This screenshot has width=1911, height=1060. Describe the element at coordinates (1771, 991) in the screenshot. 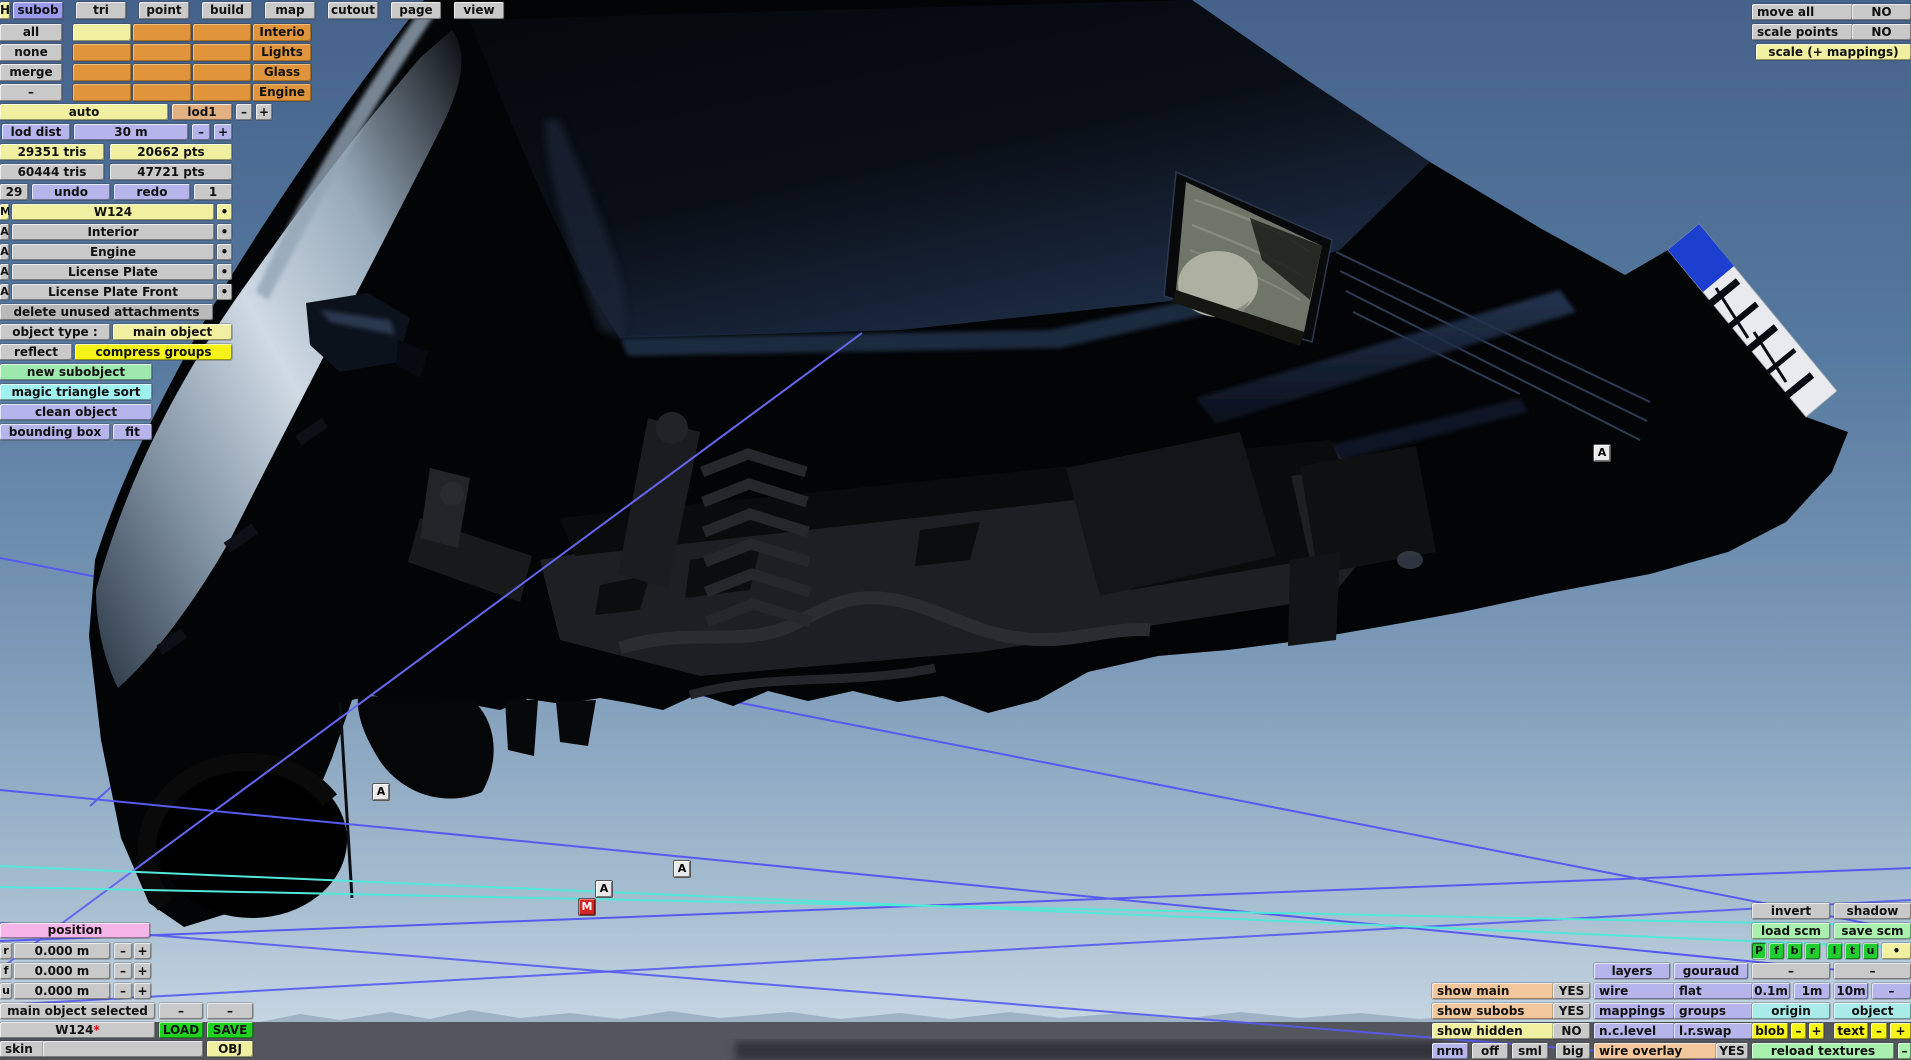

I see `grid-01m-button: 0.1m` at that location.